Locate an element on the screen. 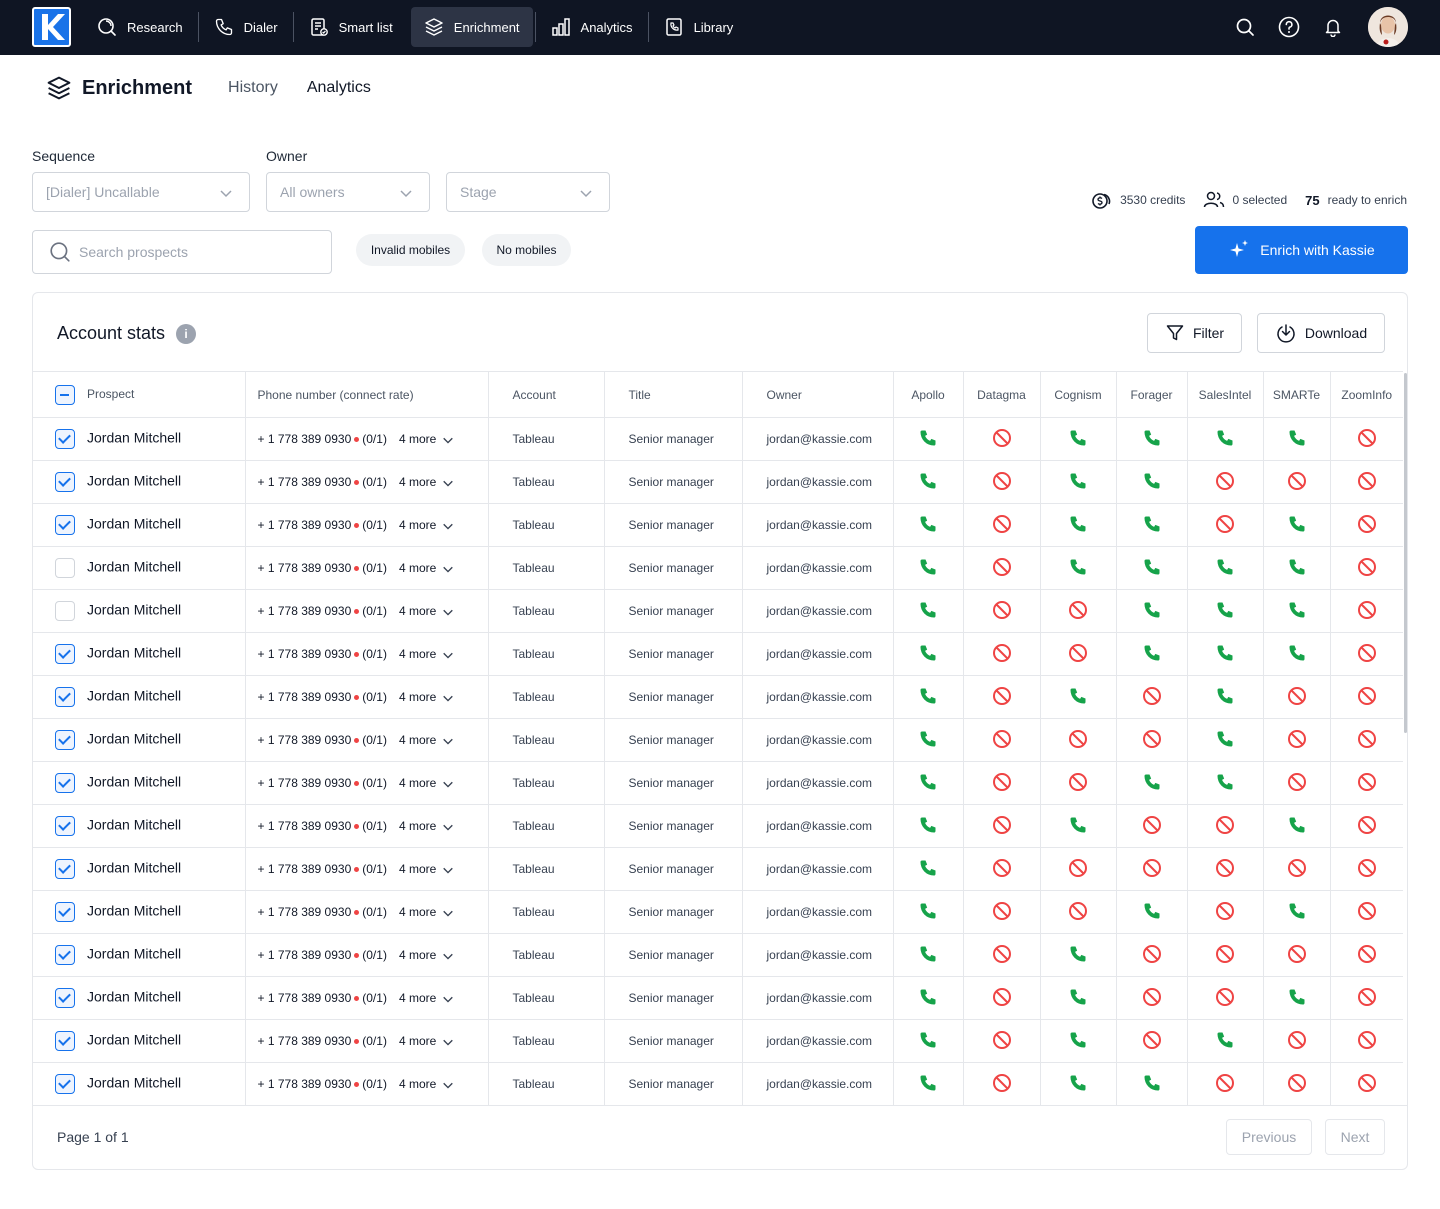 The height and width of the screenshot is (1209, 1440). nav-smart-list: Smart list is located at coordinates (351, 27).